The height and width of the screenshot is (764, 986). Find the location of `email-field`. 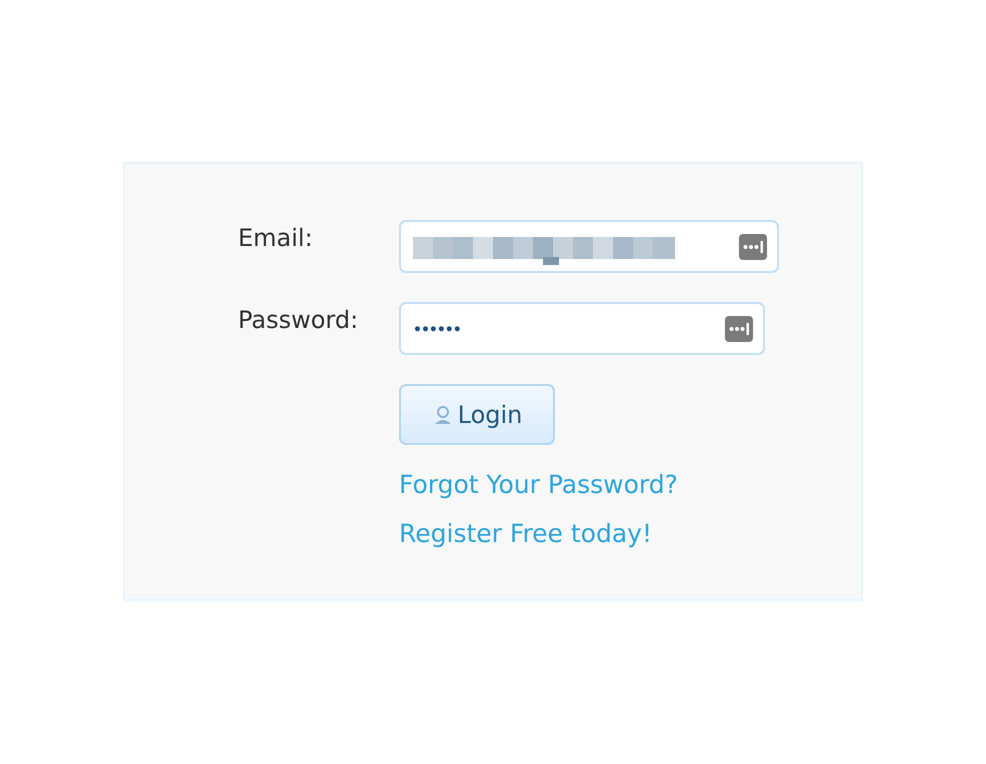

email-field is located at coordinates (589, 246).